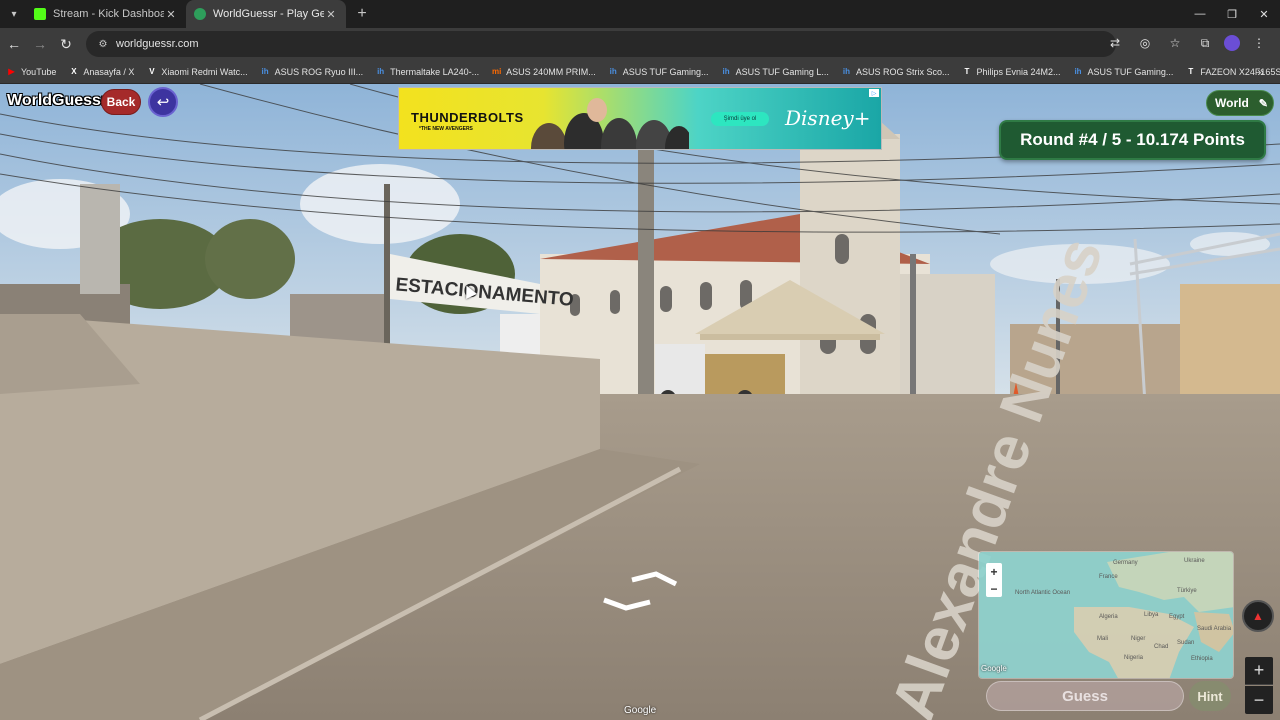 This screenshot has width=1280, height=720. I want to click on eye-off-icon: ◎, so click(1145, 43).